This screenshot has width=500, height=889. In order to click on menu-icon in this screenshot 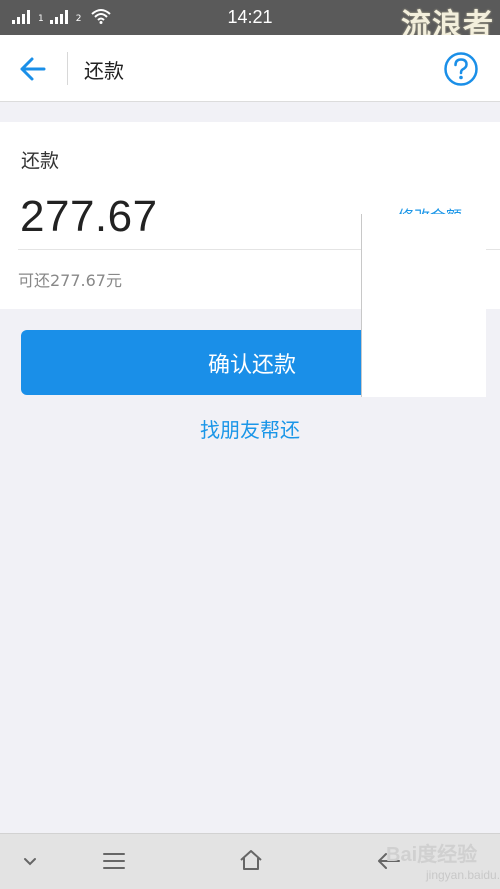, I will do `click(114, 861)`.